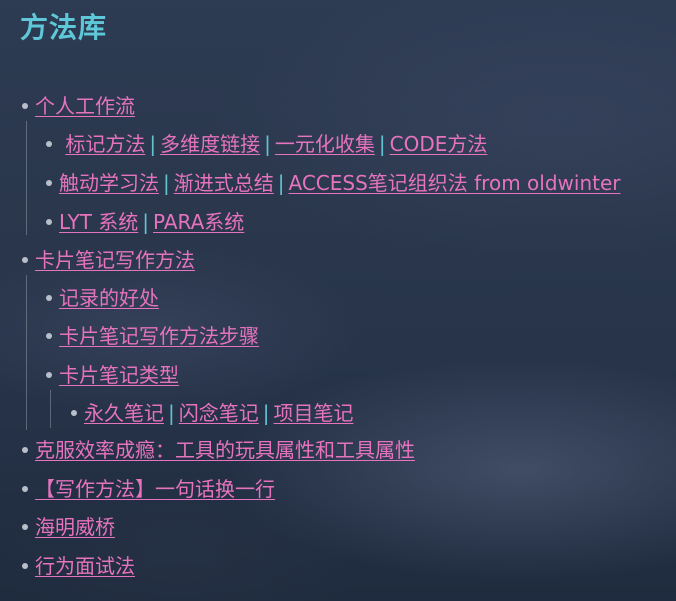 The width and height of the screenshot is (676, 601). I want to click on list-item: 克服效率成瘾：工具的玩具属性和工具属性, so click(218, 450).